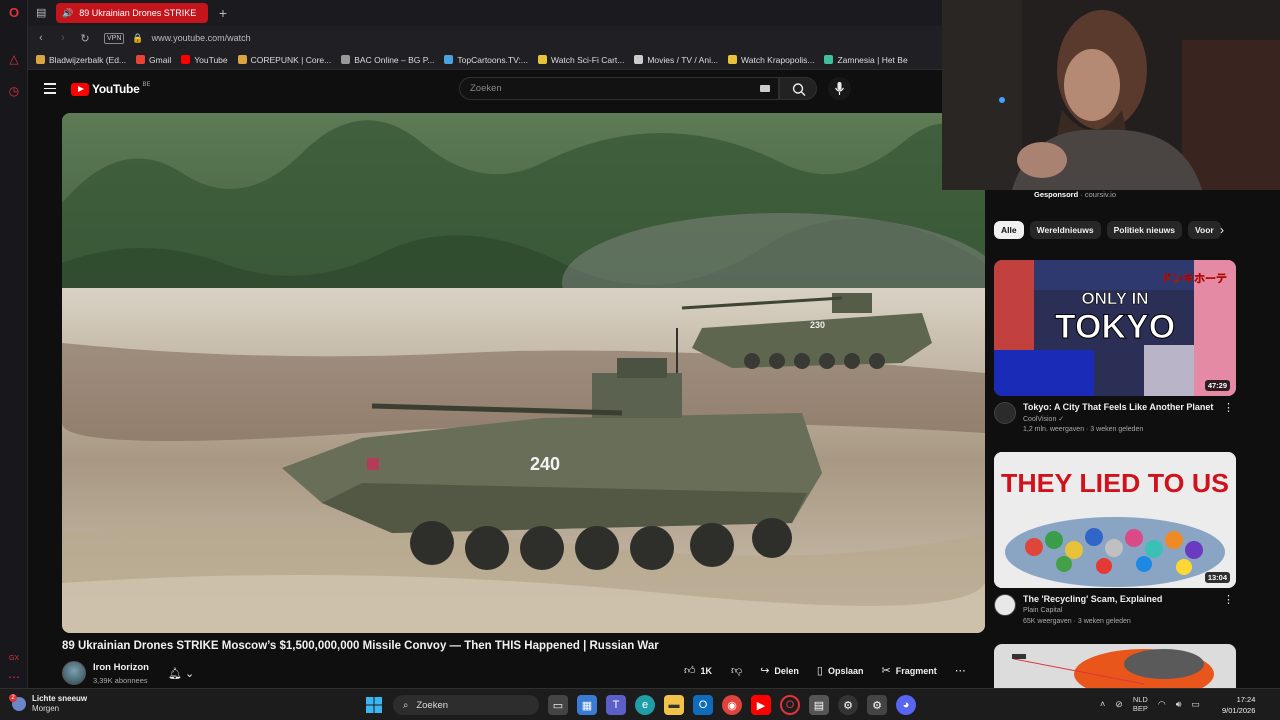  Describe the element at coordinates (14, 91) in the screenshot. I see `history-icon: ◷` at that location.